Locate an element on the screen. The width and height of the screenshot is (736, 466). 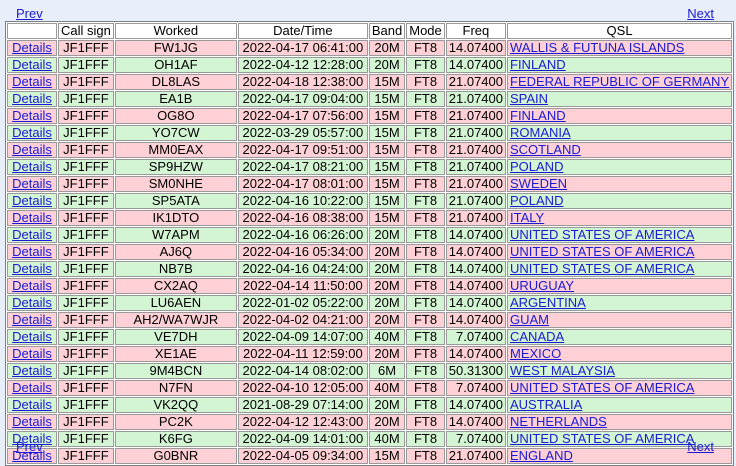
band-cell: 40M is located at coordinates (387, 337).